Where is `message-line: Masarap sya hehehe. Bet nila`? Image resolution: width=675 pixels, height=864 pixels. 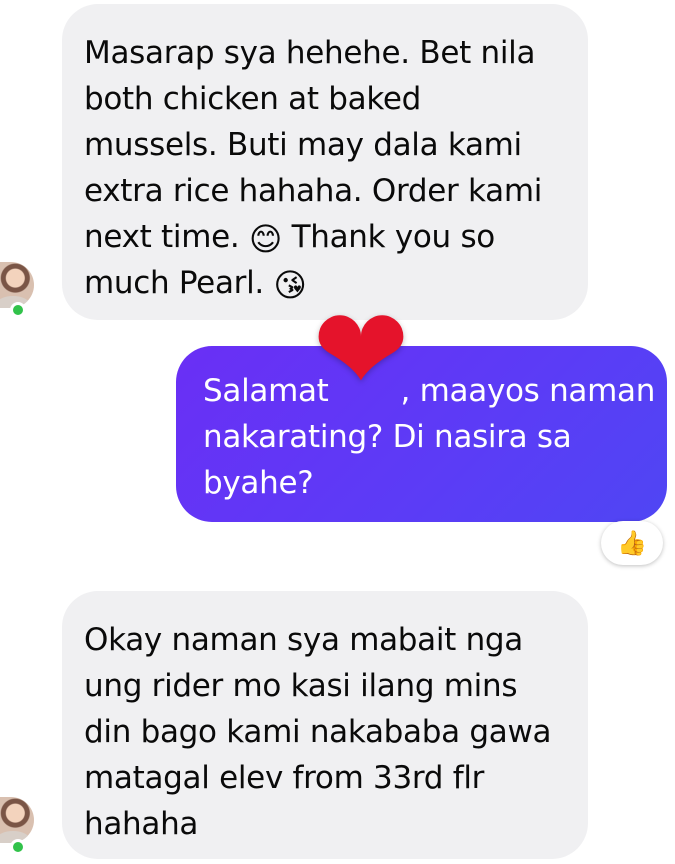 message-line: Masarap sya hehehe. Bet nila is located at coordinates (310, 53).